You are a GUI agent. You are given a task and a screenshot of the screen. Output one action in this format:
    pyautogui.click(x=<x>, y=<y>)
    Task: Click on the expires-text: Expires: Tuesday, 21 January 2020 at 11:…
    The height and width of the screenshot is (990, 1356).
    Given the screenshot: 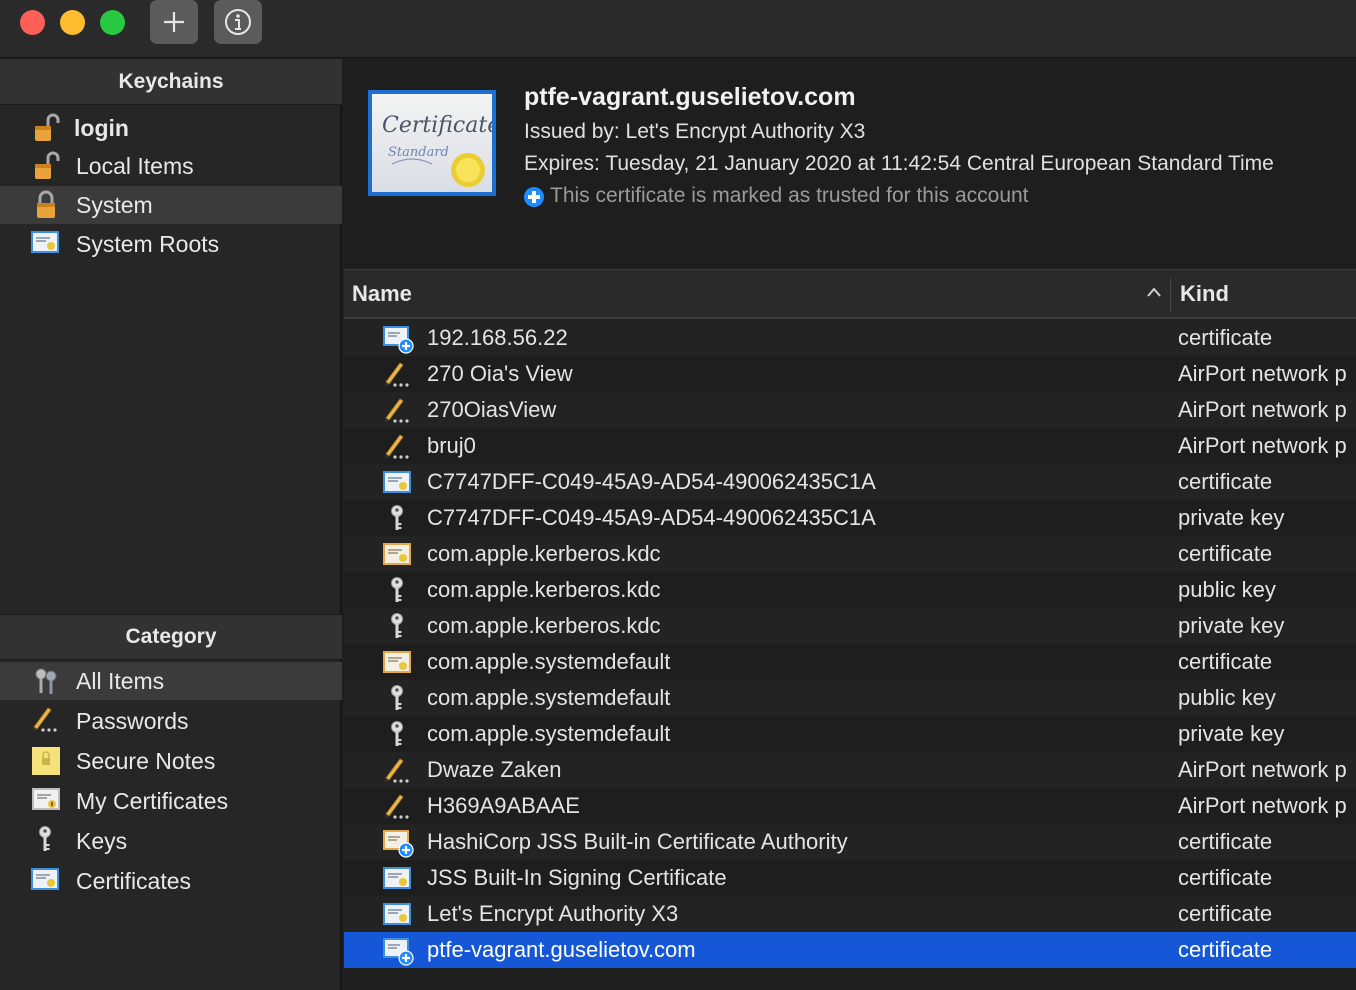 What is the action you would take?
    pyautogui.click(x=899, y=163)
    